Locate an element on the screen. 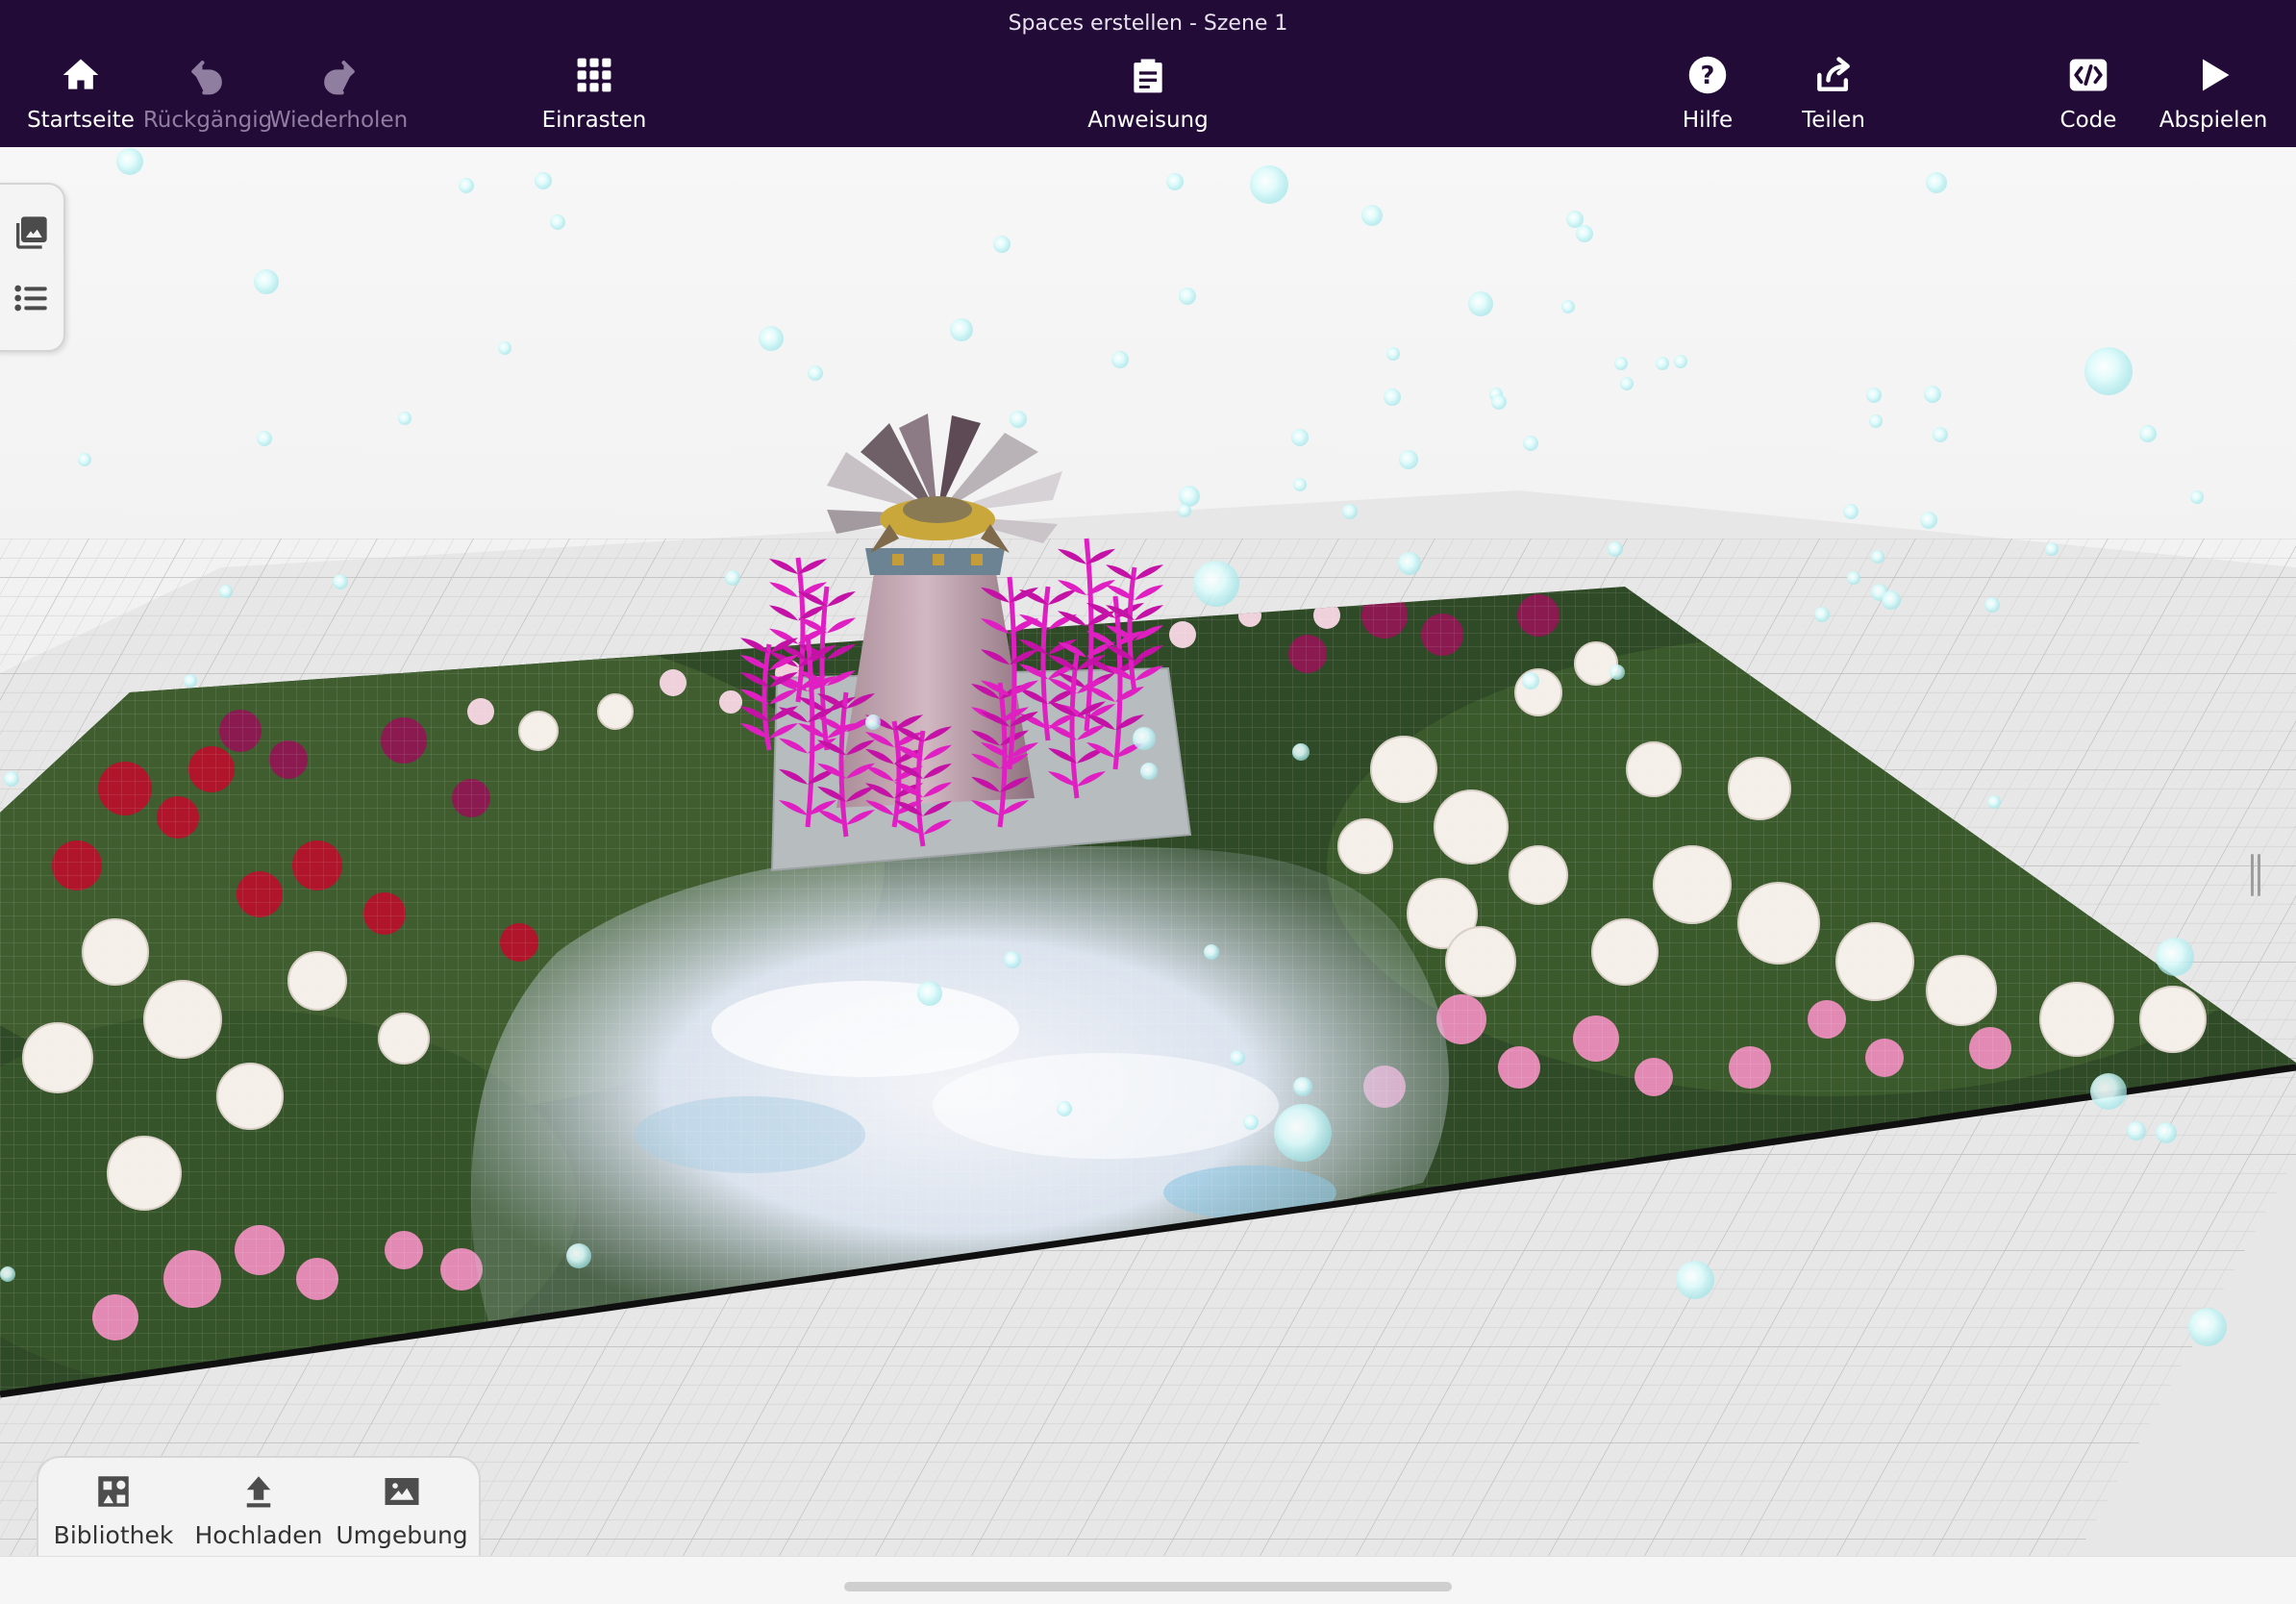 The image size is (2296, 1604). list-icon is located at coordinates (30, 298).